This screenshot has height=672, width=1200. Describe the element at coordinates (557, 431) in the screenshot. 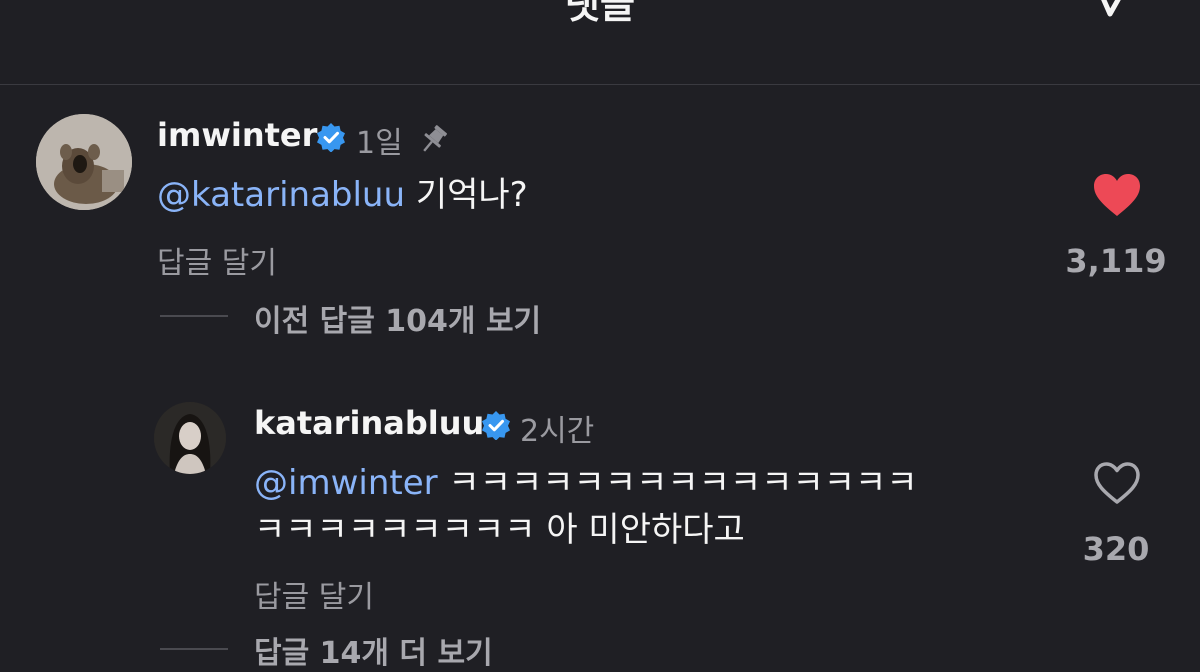

I see `comment-time: 2시간` at that location.